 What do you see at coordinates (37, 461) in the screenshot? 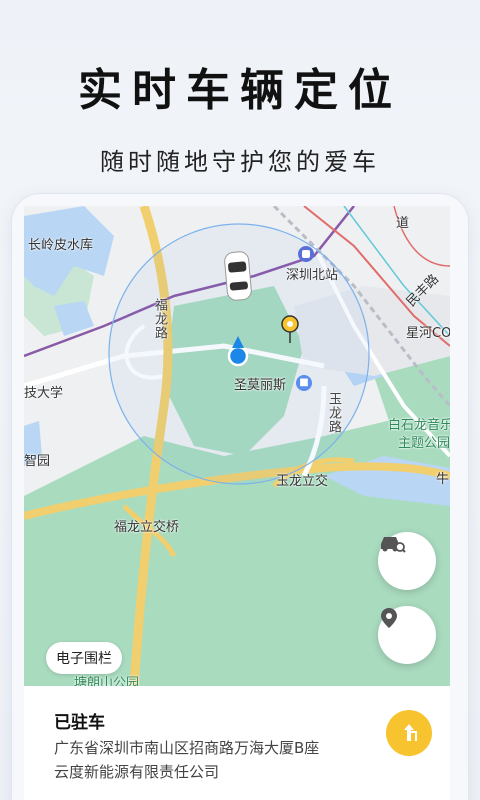
I see `map-label-zhiyuan: 智园` at bounding box center [37, 461].